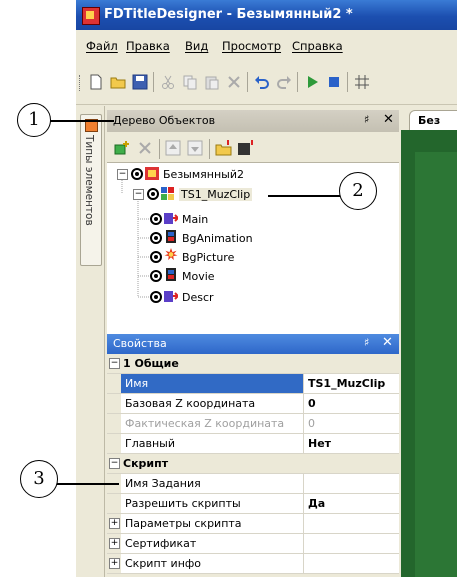 The image size is (457, 577). Describe the element at coordinates (253, 384) in the screenshot. I see `property-row-name: Имя TS1_MuzClip` at that location.